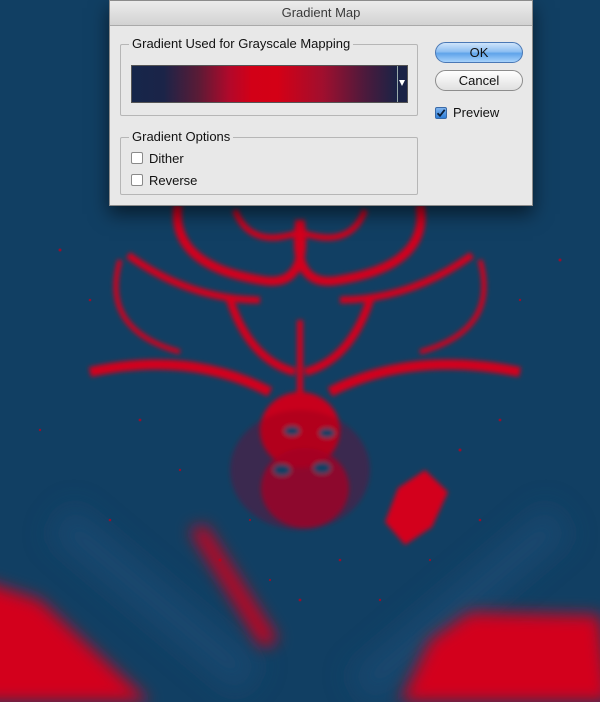 The image size is (600, 702). Describe the element at coordinates (166, 158) in the screenshot. I see `dither-label: Dither` at that location.